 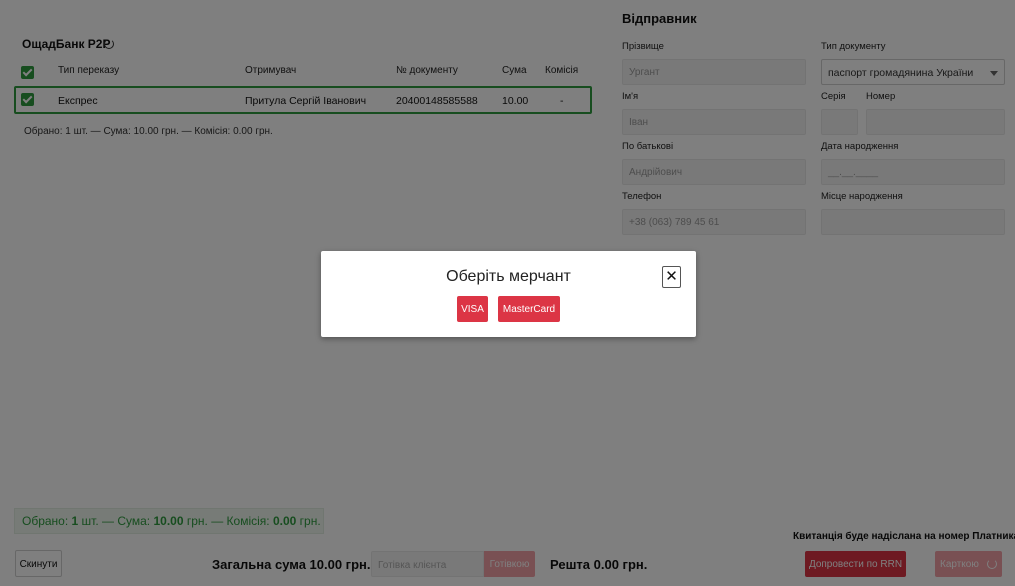 I want to click on modal-title: Оберіть мерчант, so click(x=508, y=276).